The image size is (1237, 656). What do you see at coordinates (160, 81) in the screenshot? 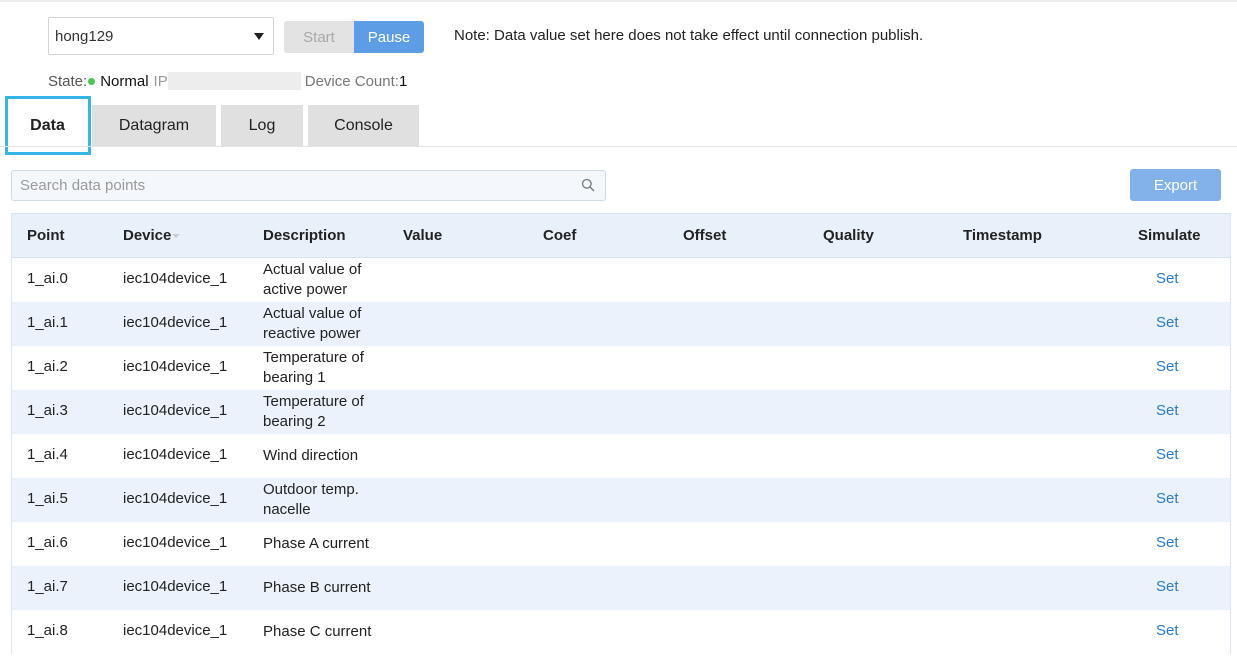
I see `ip-label: IP` at bounding box center [160, 81].